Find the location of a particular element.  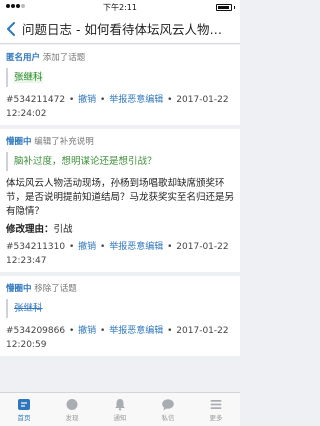

tab-label: 通知 is located at coordinates (120, 417).